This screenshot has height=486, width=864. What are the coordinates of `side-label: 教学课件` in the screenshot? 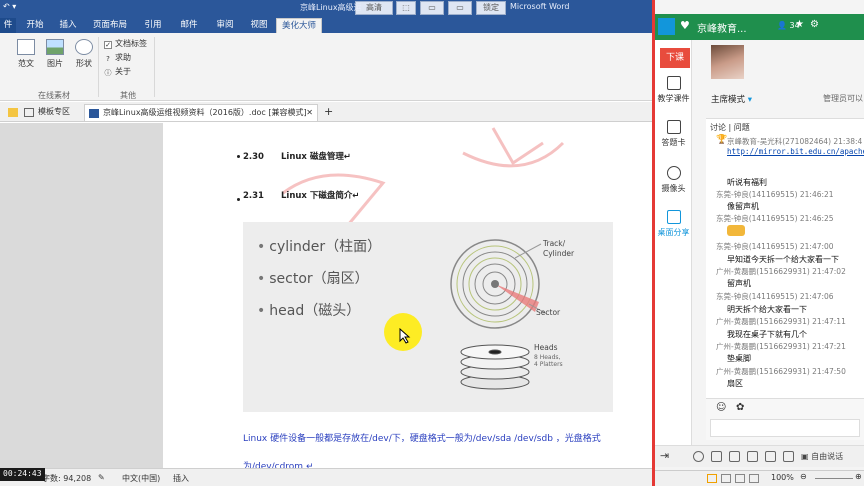 It's located at (673, 98).